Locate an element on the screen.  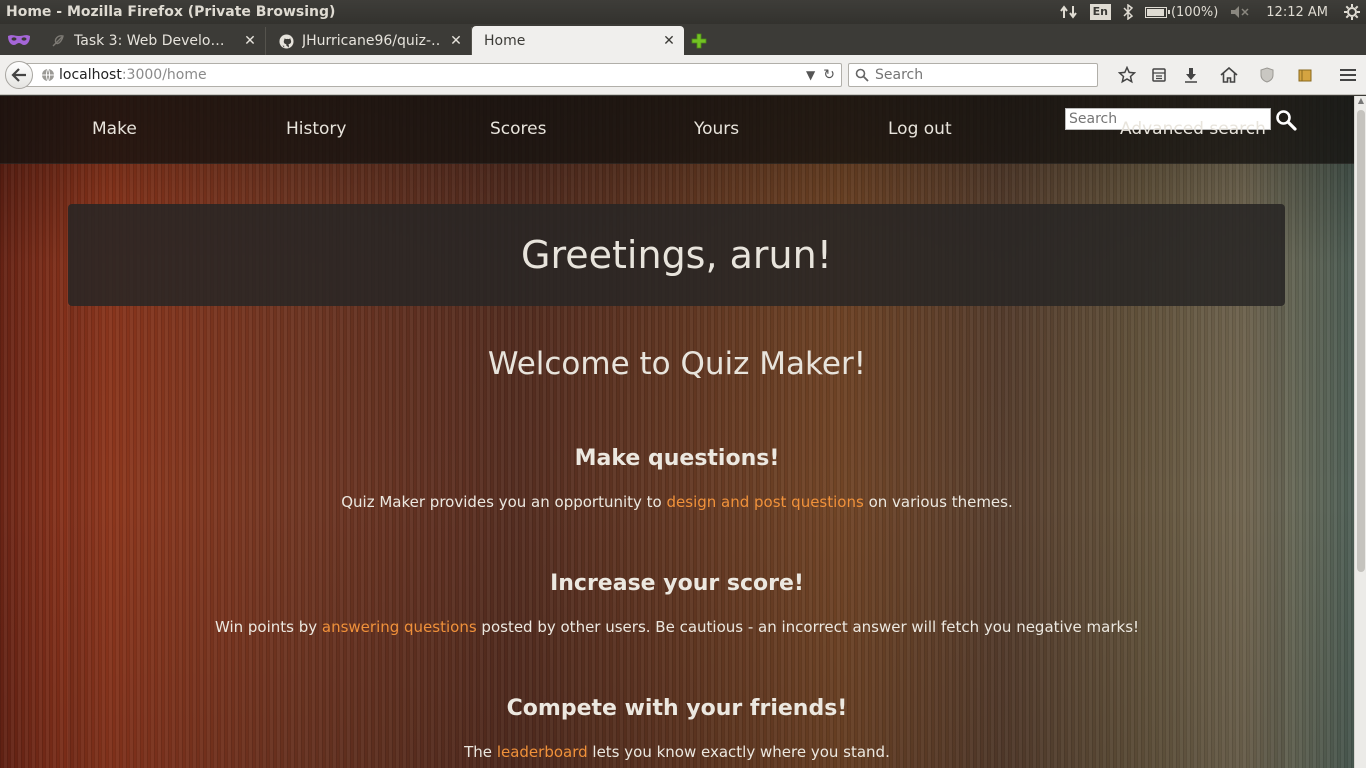
greeting-banner: Greetings, arun! is located at coordinates (676, 255).